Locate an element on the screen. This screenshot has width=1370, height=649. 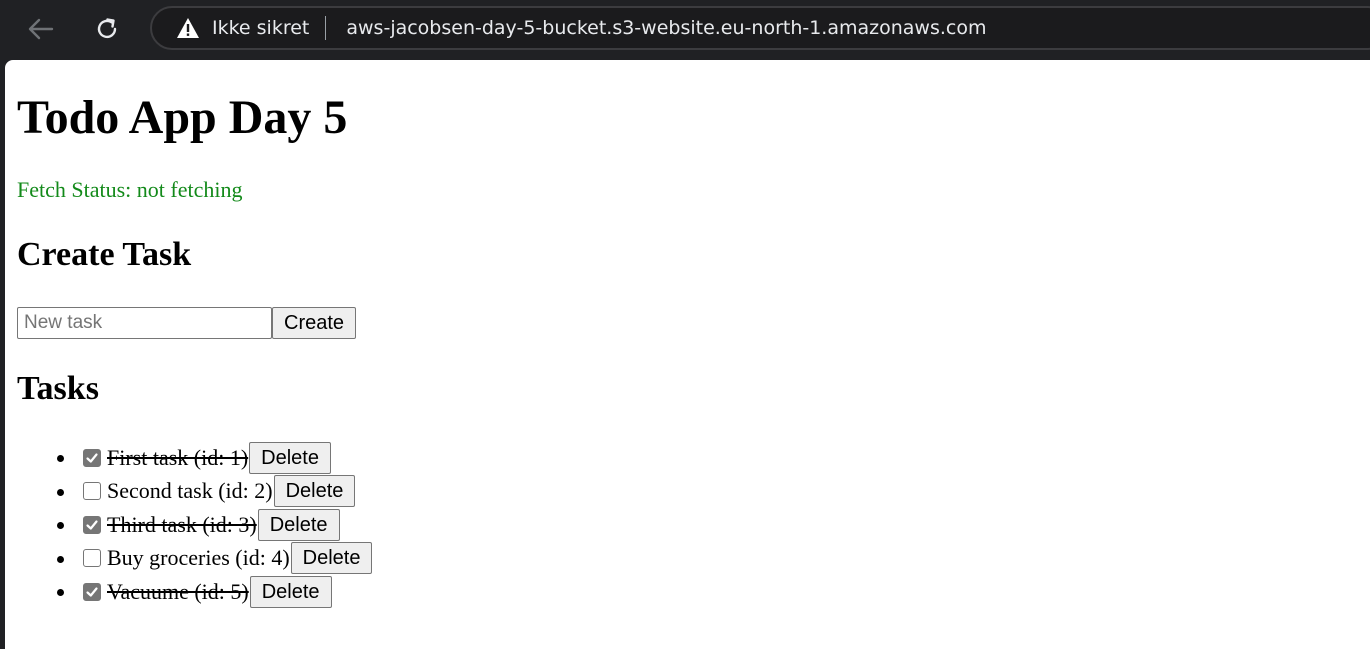
tasks-heading: Tasks is located at coordinates (58, 388).